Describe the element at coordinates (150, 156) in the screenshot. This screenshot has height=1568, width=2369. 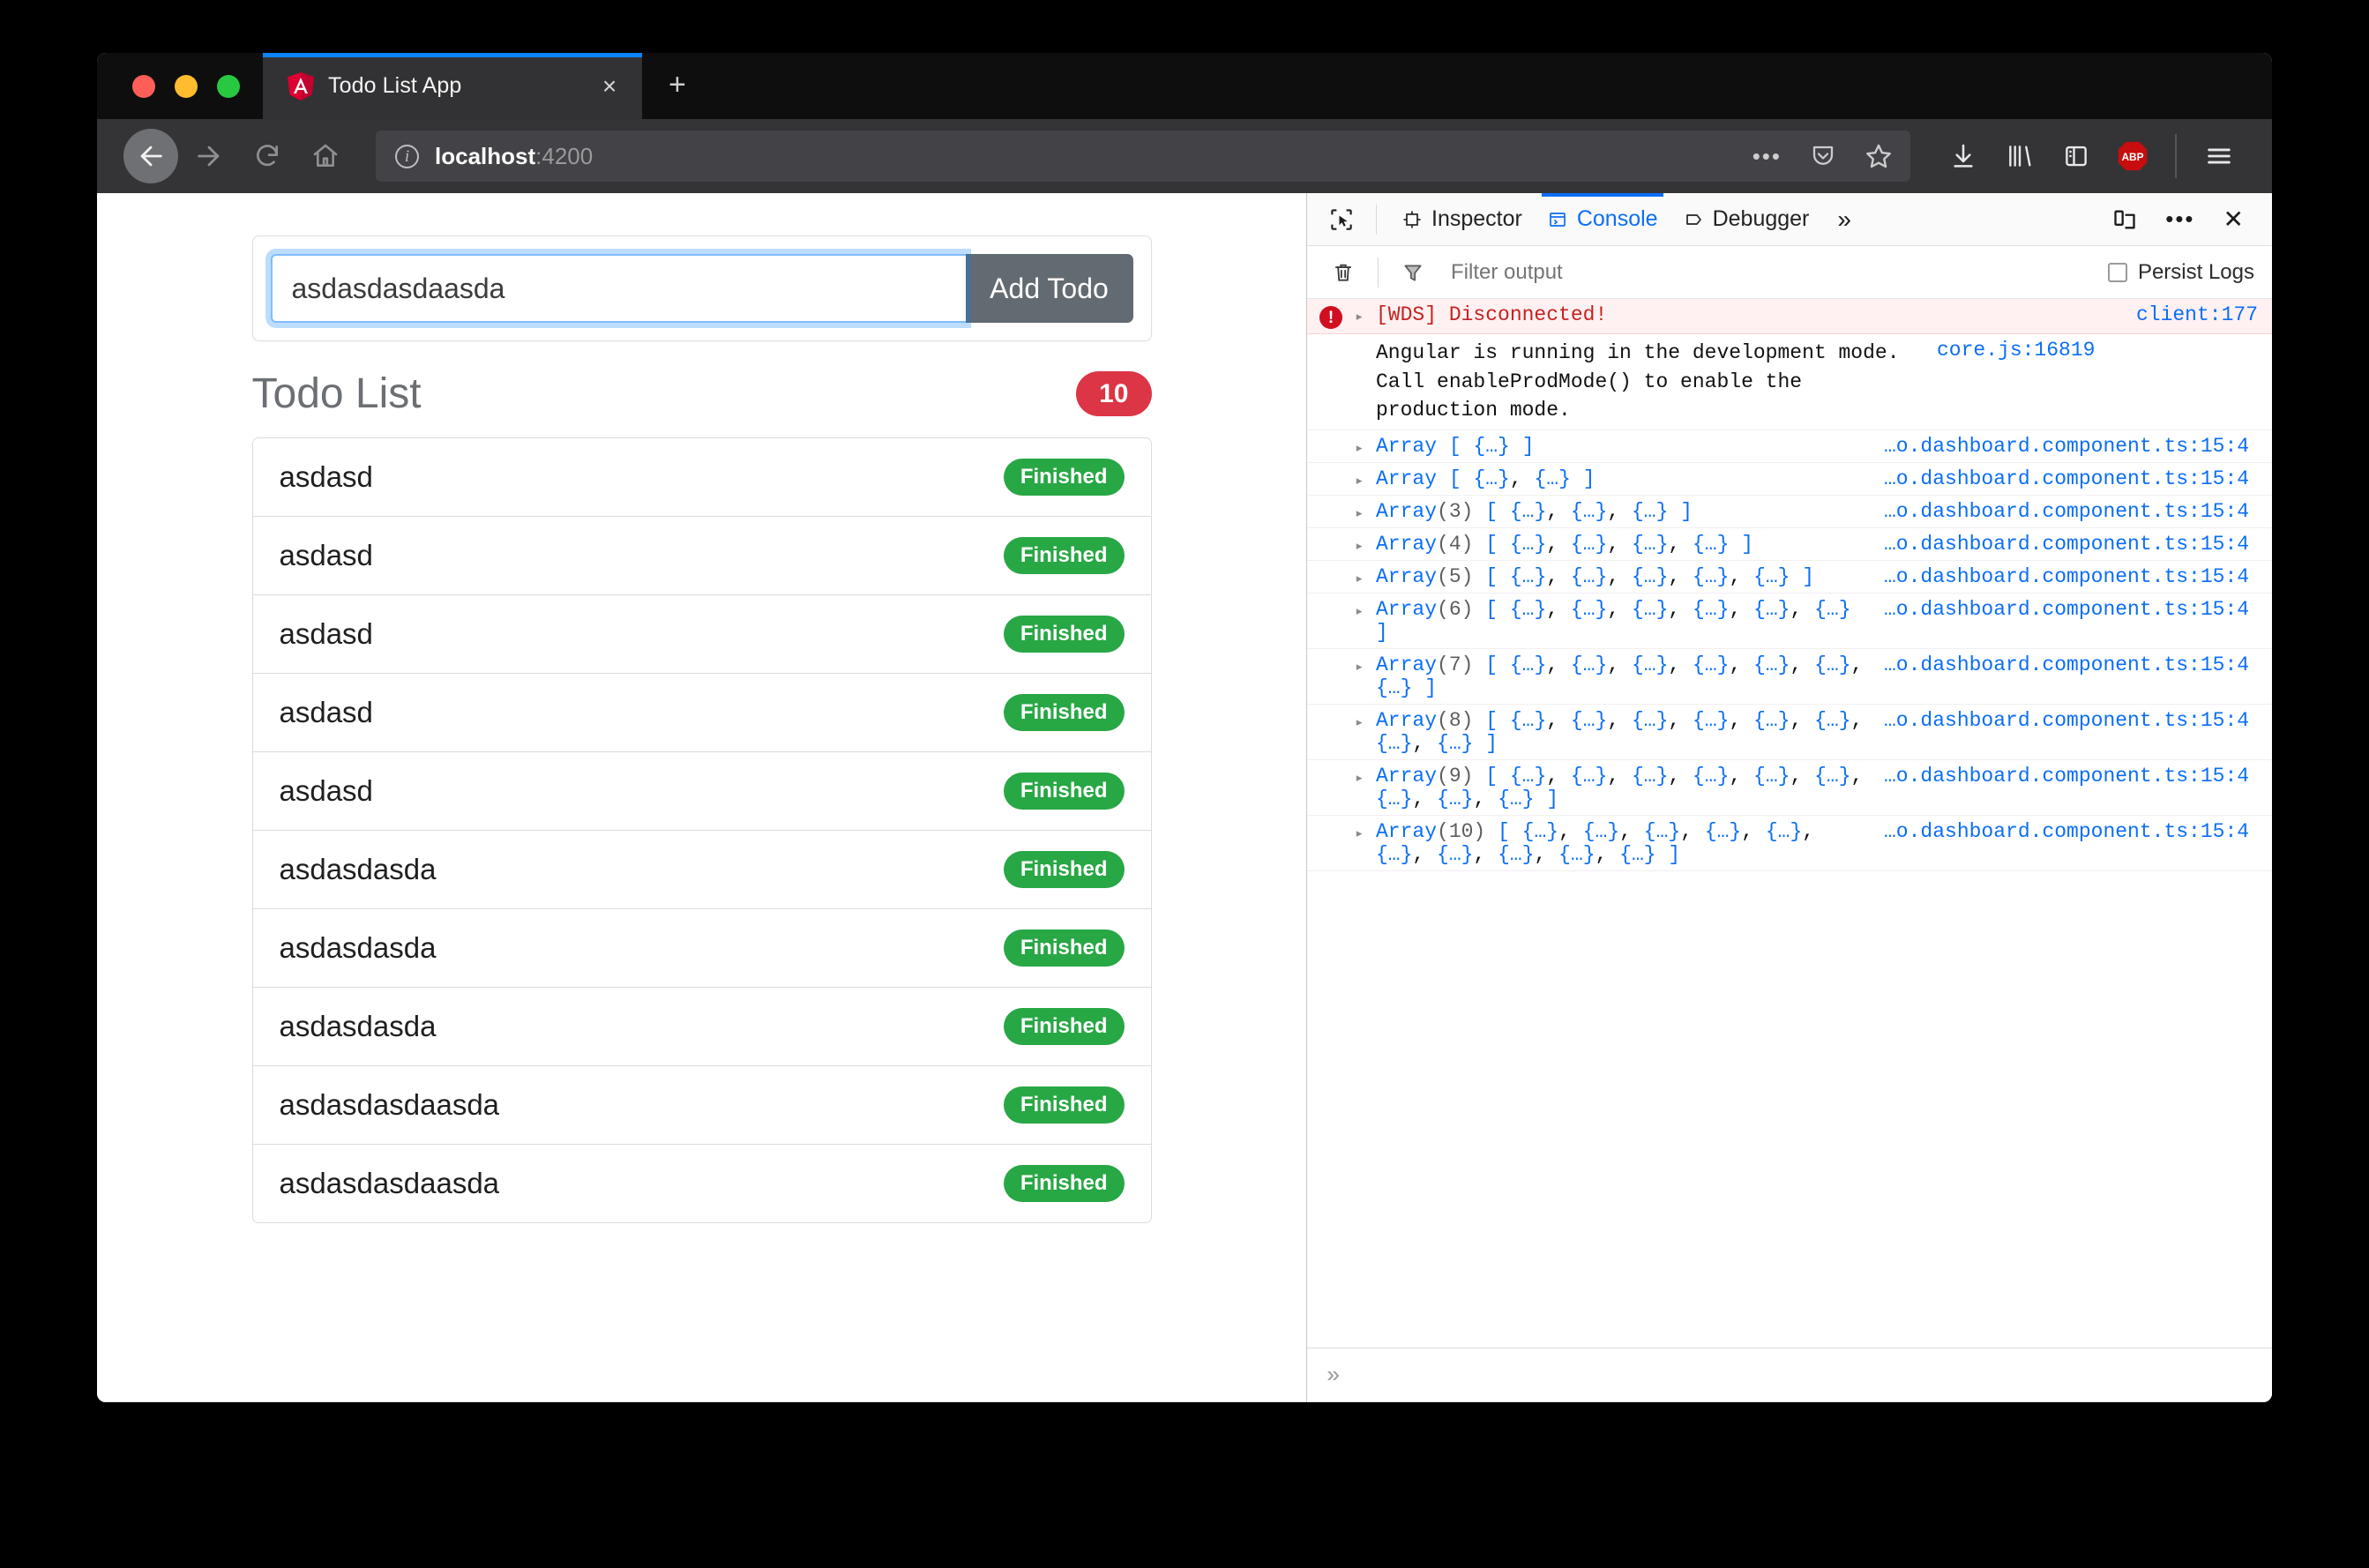
I see `back-arrow-icon` at that location.